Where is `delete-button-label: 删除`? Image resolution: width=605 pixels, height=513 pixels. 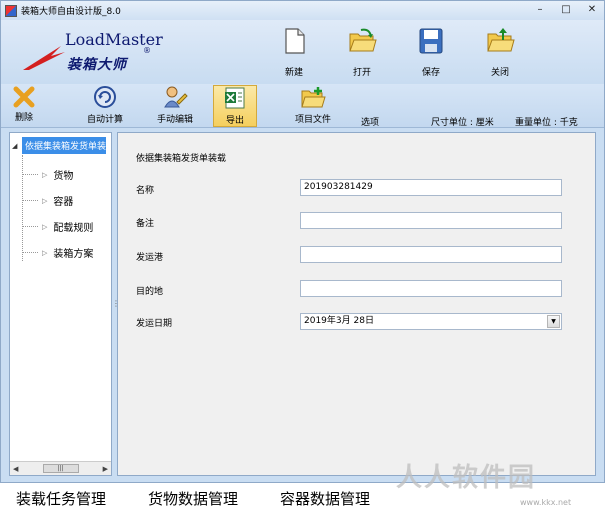
delete-button-label: 删除 is located at coordinates (23, 118).